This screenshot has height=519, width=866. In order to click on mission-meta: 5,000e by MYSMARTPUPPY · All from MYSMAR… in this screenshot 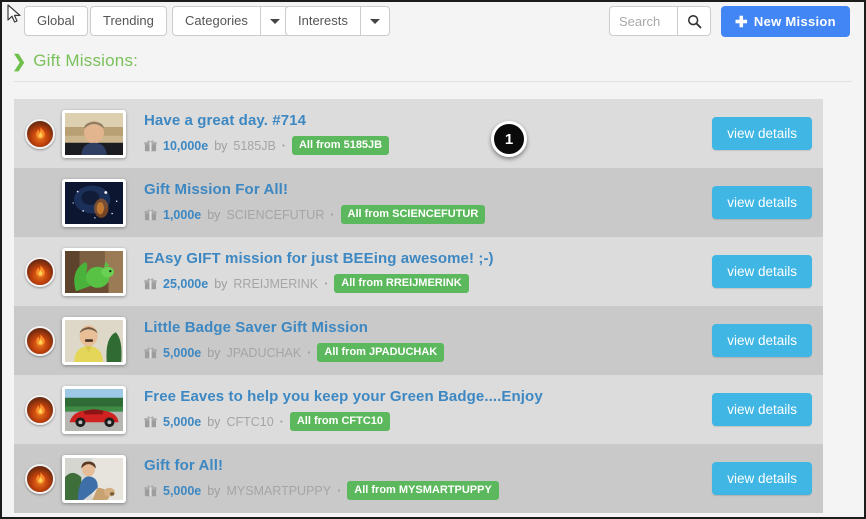, I will do `click(428, 490)`.